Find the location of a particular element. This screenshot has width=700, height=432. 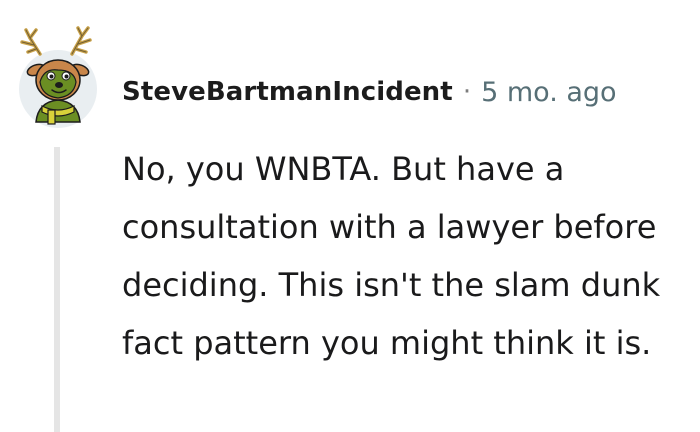

user-avatar is located at coordinates (57, 77).